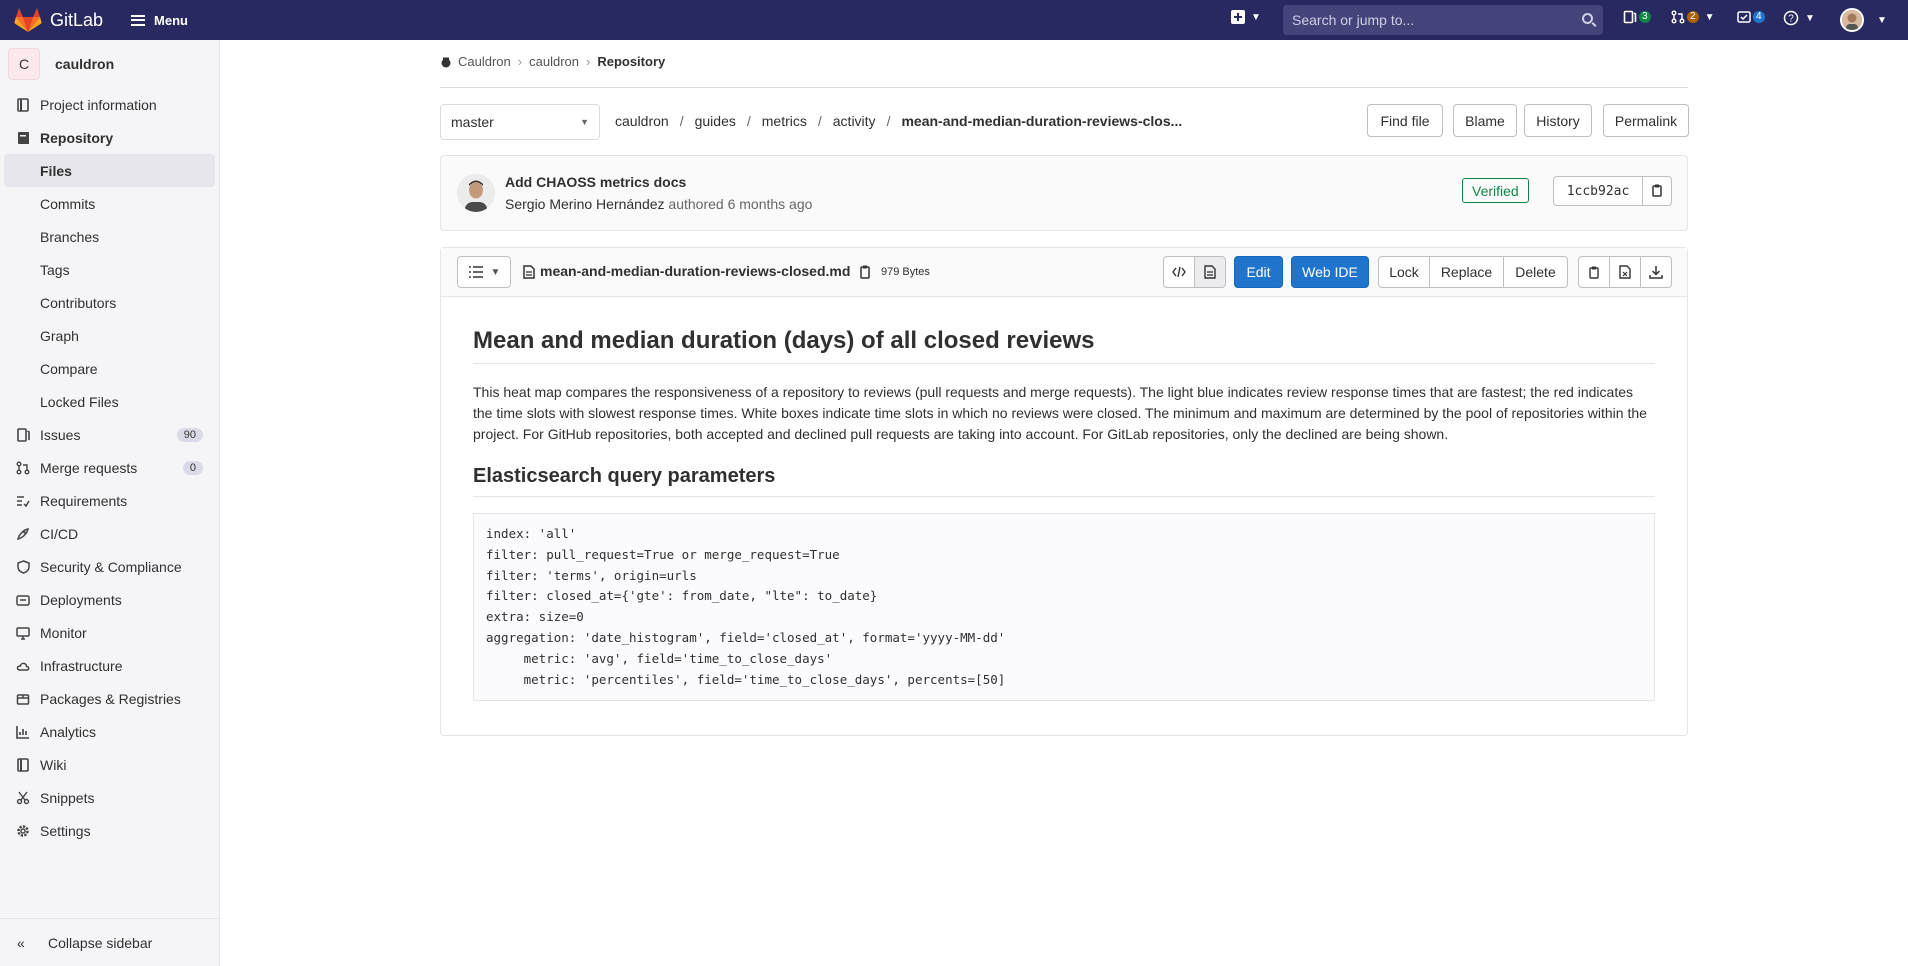 This screenshot has height=966, width=1908. I want to click on sidebar-item-label: Packages & Registries, so click(110, 698).